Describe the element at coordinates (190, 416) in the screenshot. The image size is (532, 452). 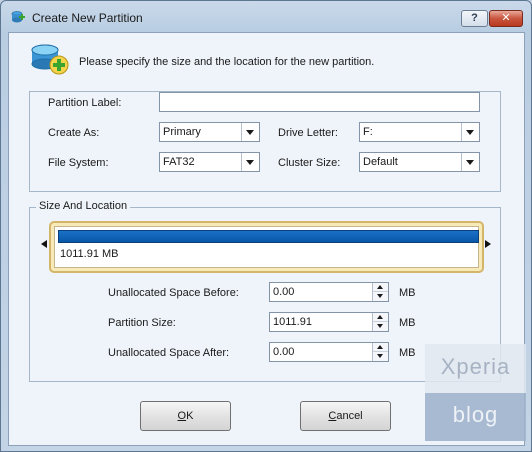
I see `ok-label-rest: K` at that location.